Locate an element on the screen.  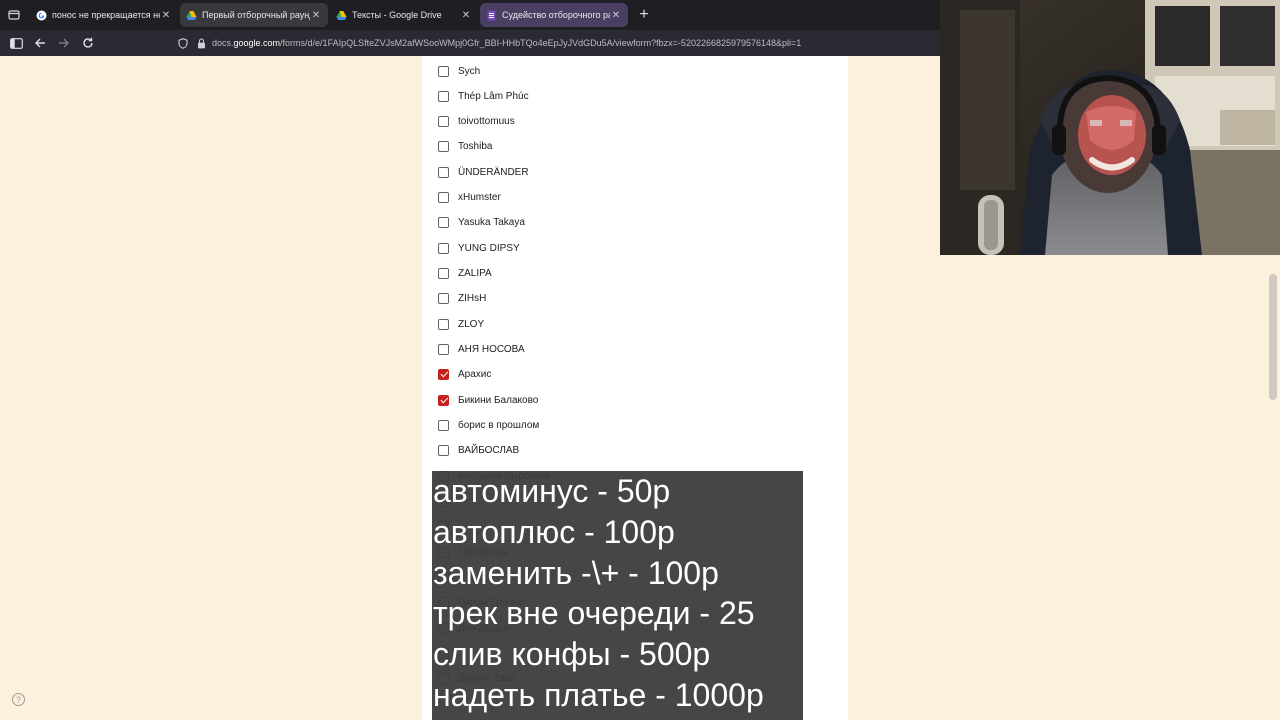
checkbox-option: YUNG DIPSY is located at coordinates (479, 248).